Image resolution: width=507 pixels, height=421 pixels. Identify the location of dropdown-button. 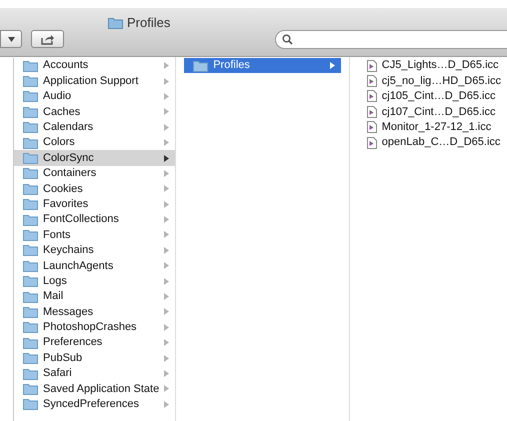
(11, 39).